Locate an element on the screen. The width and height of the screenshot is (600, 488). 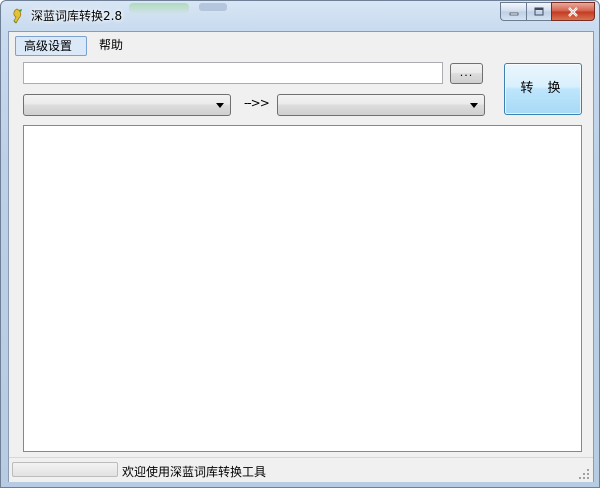
title-bar: 深蓝词库转换2.8 is located at coordinates (300, 16).